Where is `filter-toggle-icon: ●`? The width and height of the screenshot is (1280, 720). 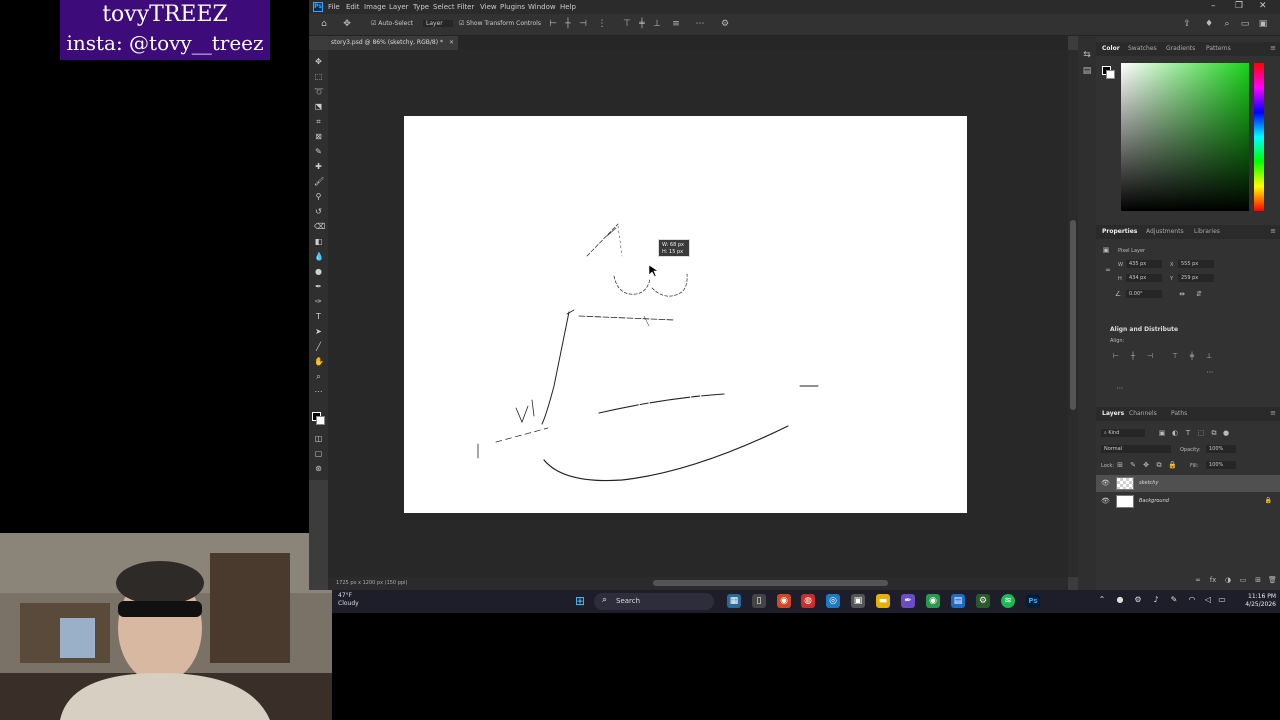 filter-toggle-icon: ● is located at coordinates (1226, 433).